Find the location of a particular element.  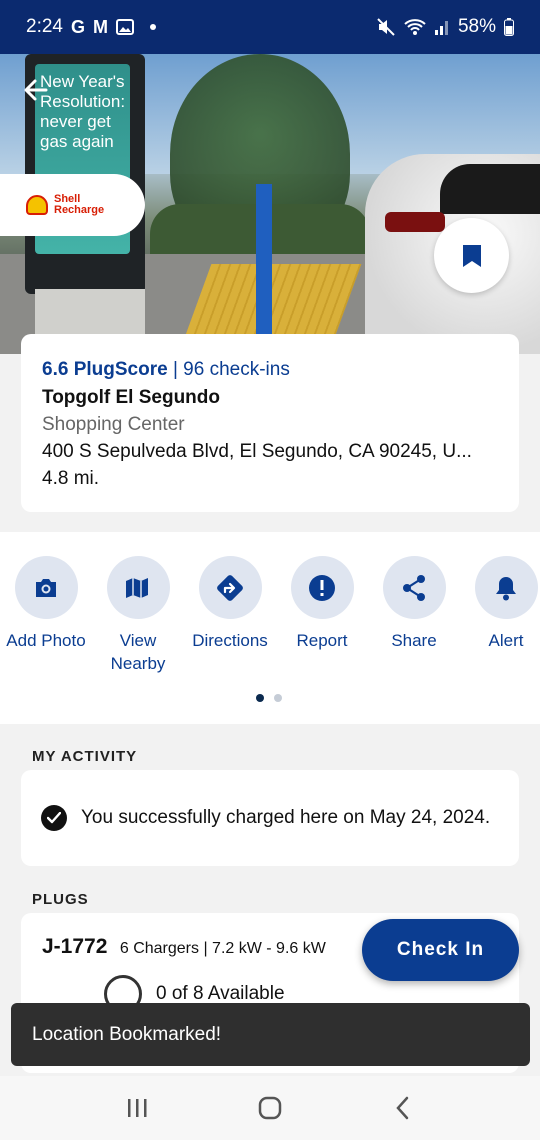

view-nearby-button: View Nearby is located at coordinates (138, 615).